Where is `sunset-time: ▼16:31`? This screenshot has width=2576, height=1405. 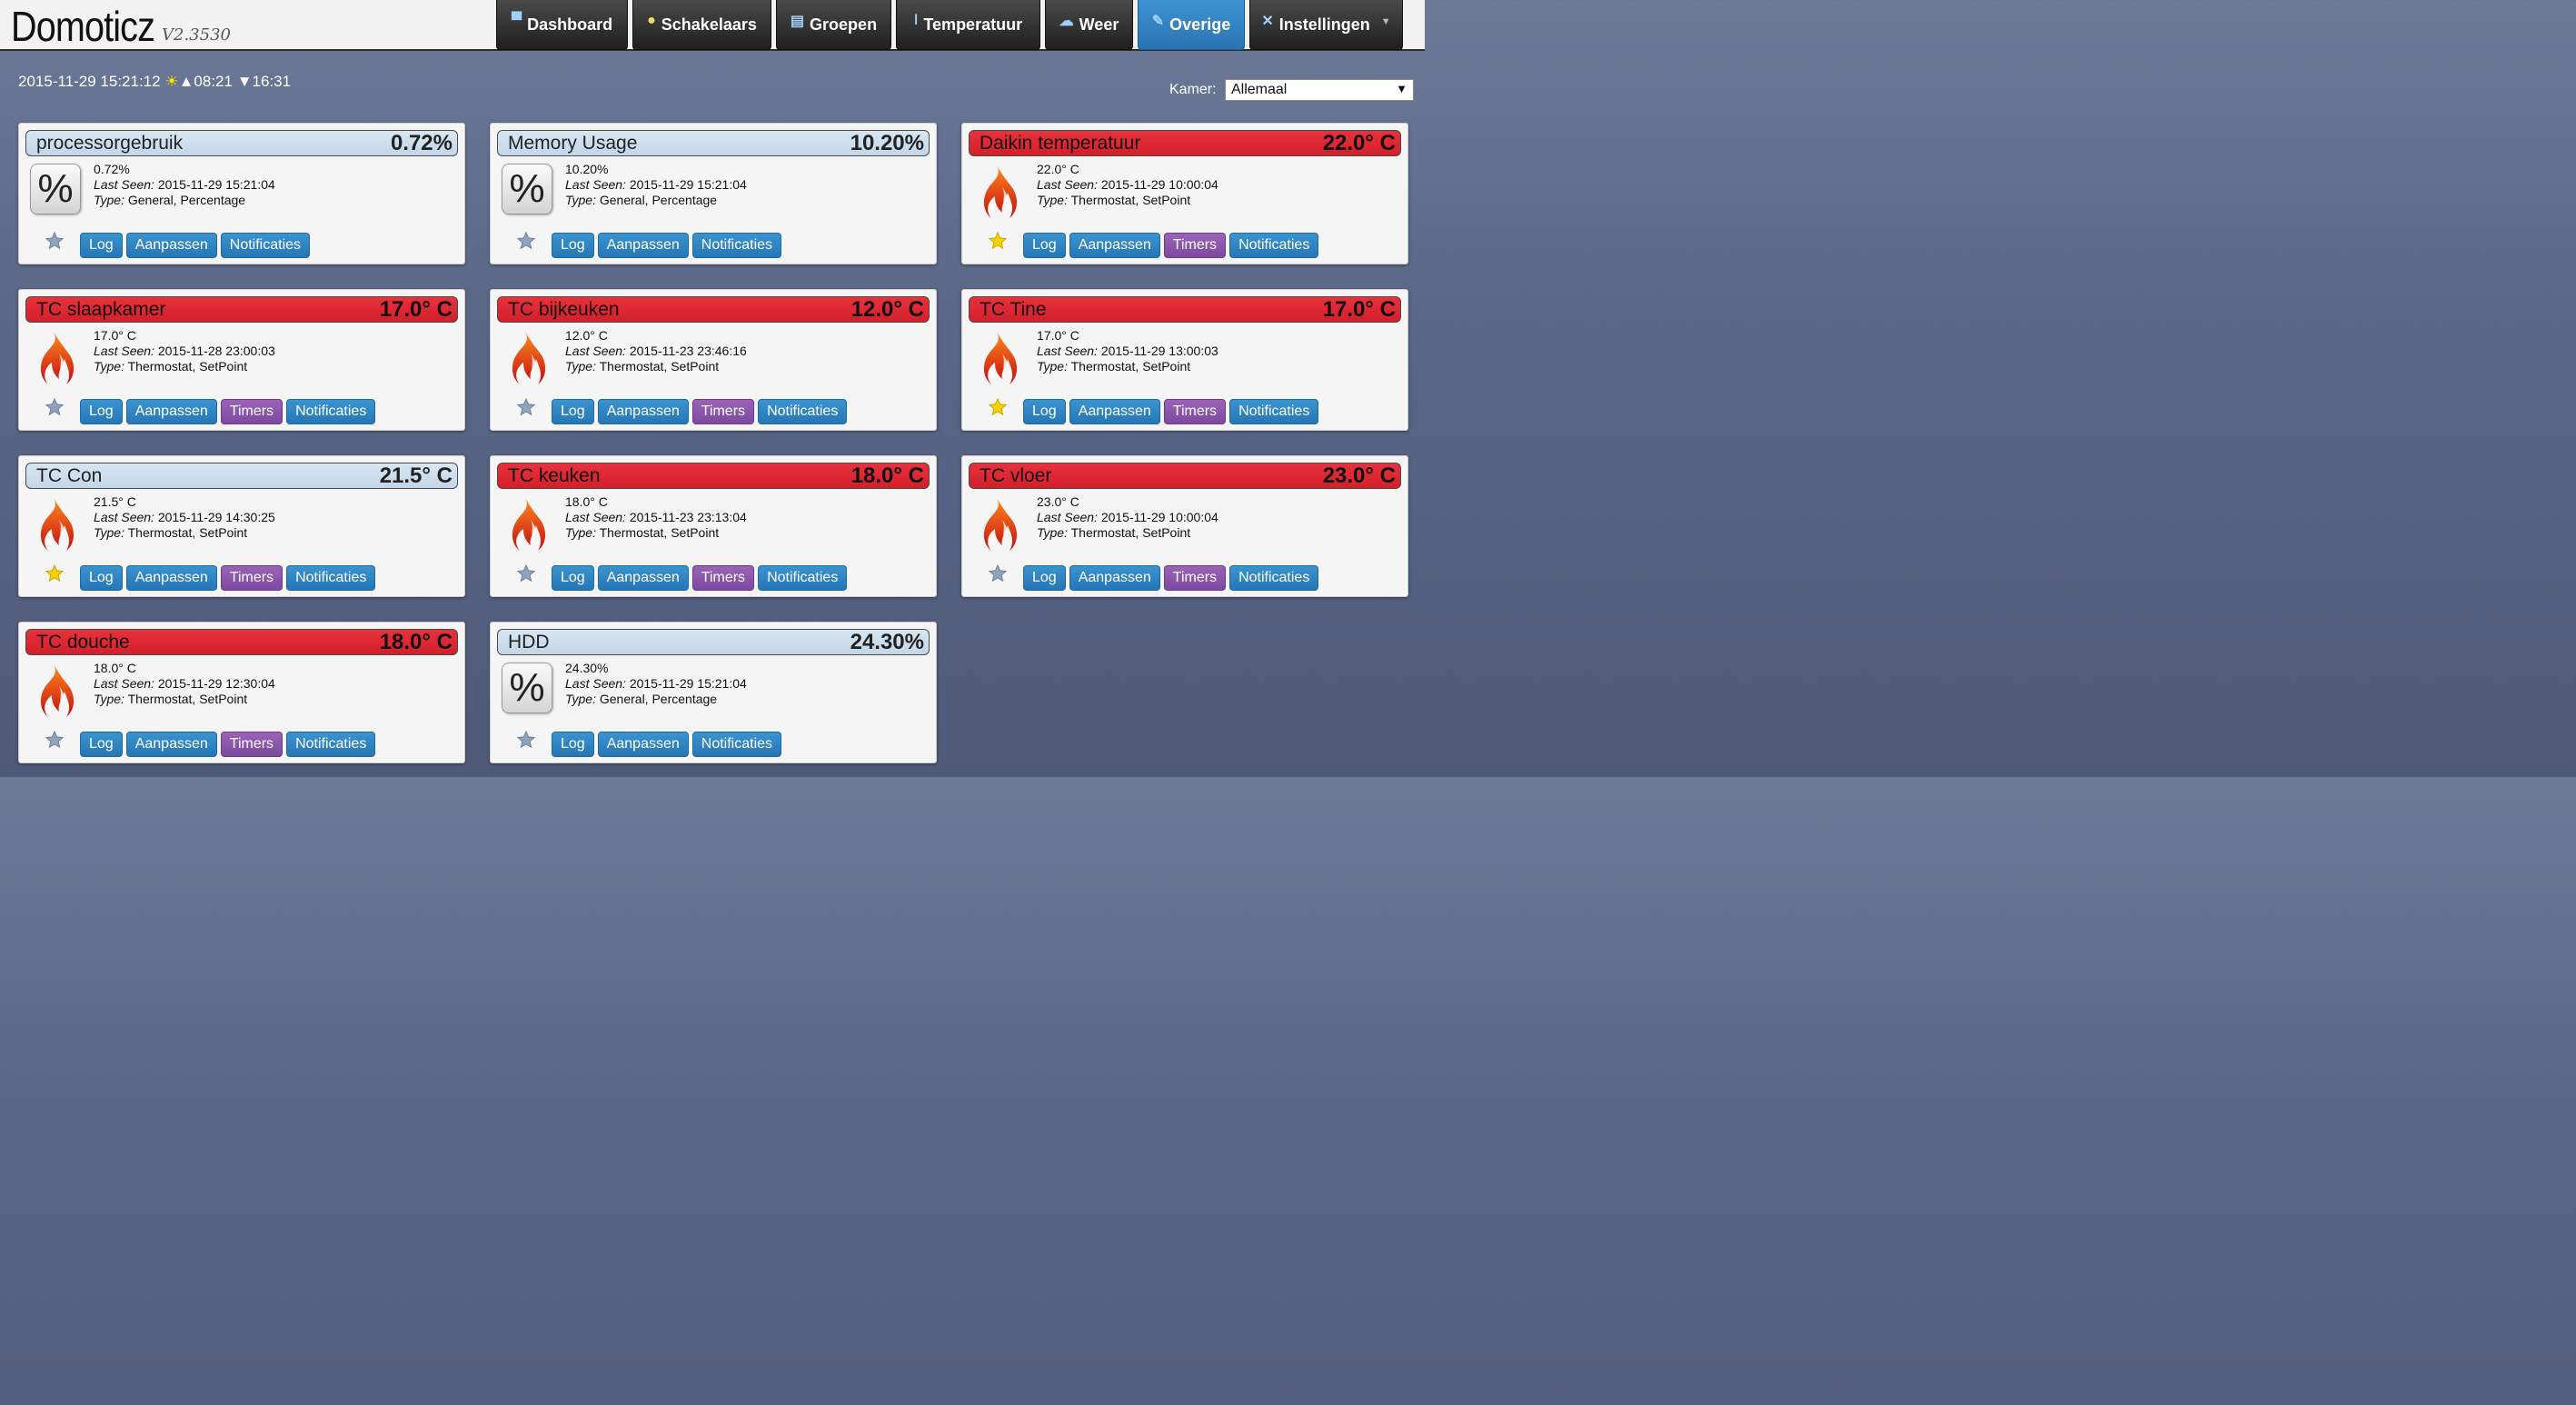 sunset-time: ▼16:31 is located at coordinates (264, 81).